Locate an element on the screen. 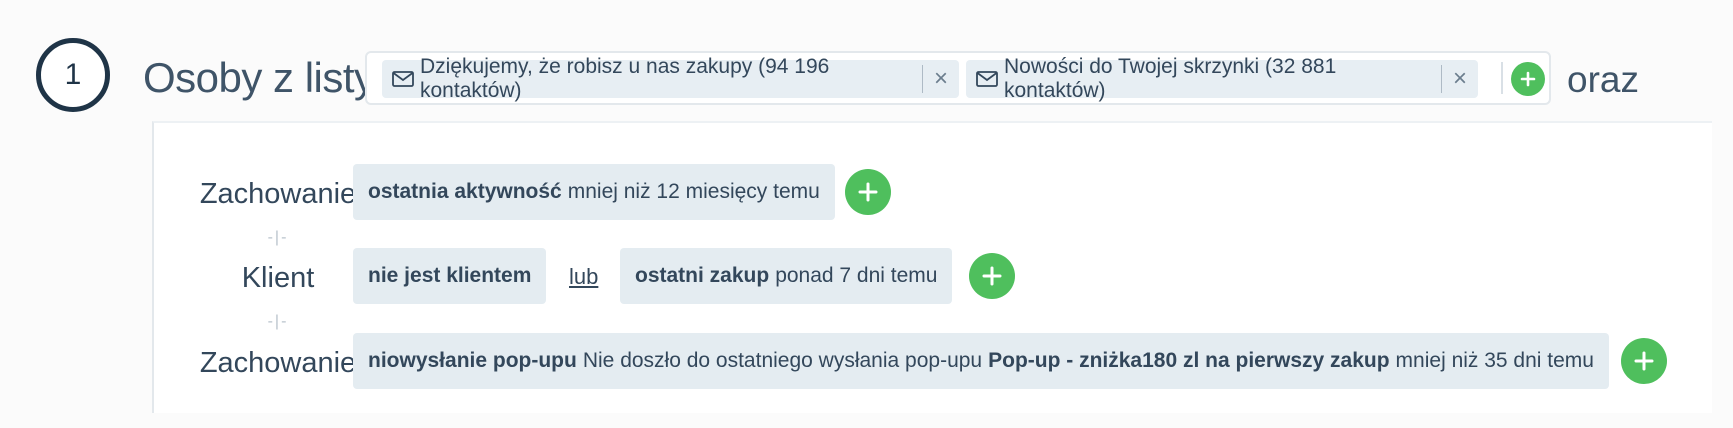 This screenshot has width=1733, height=428. condition-chip: ostatni zakup ponad 7 dni temu is located at coordinates (786, 276).